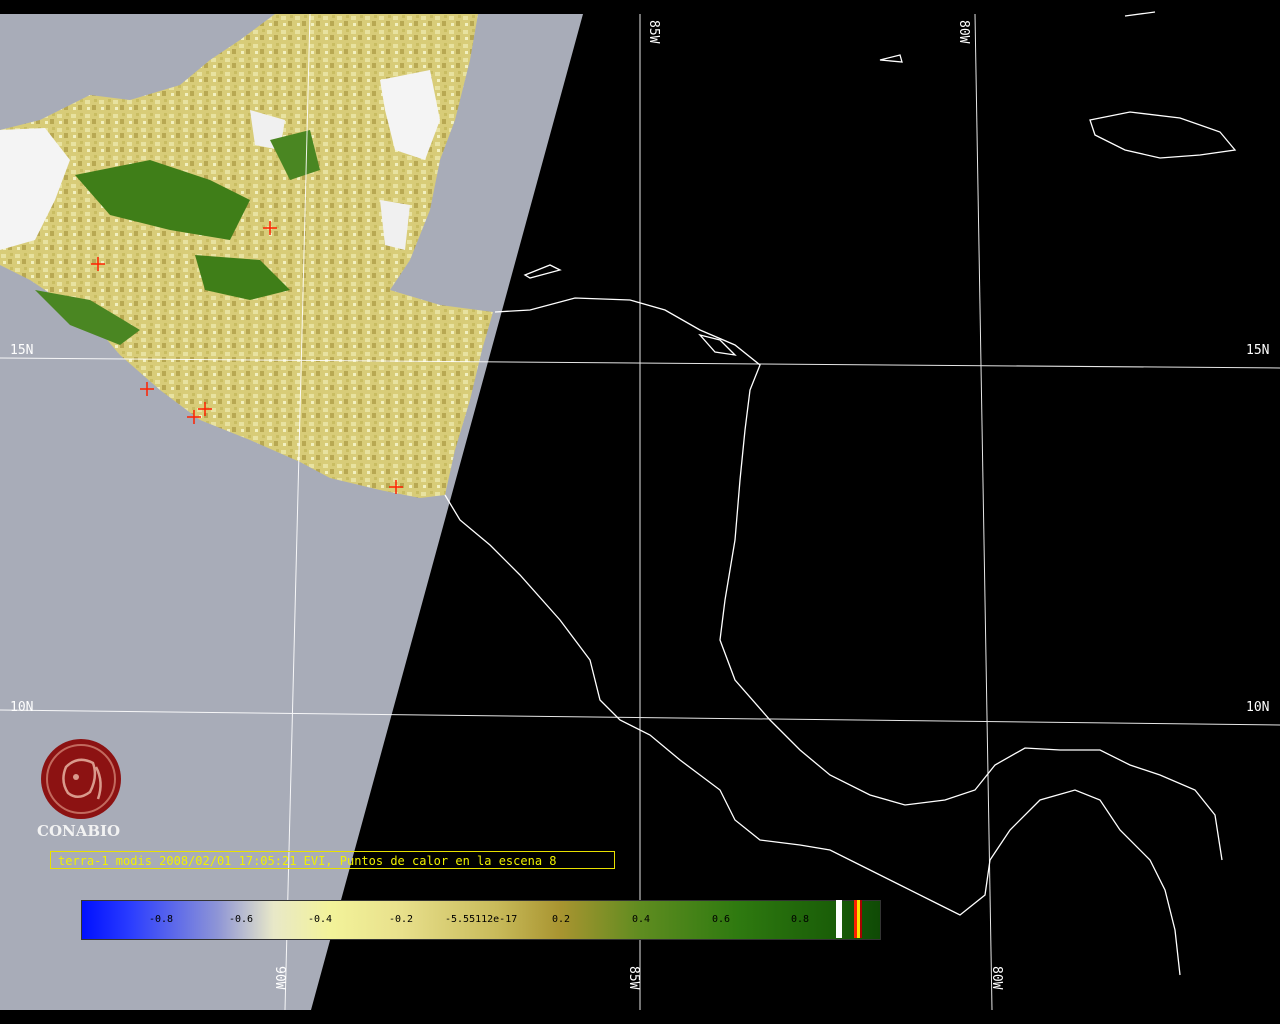  What do you see at coordinates (800, 919) in the screenshot?
I see `colorbar-tick: 0.8` at bounding box center [800, 919].